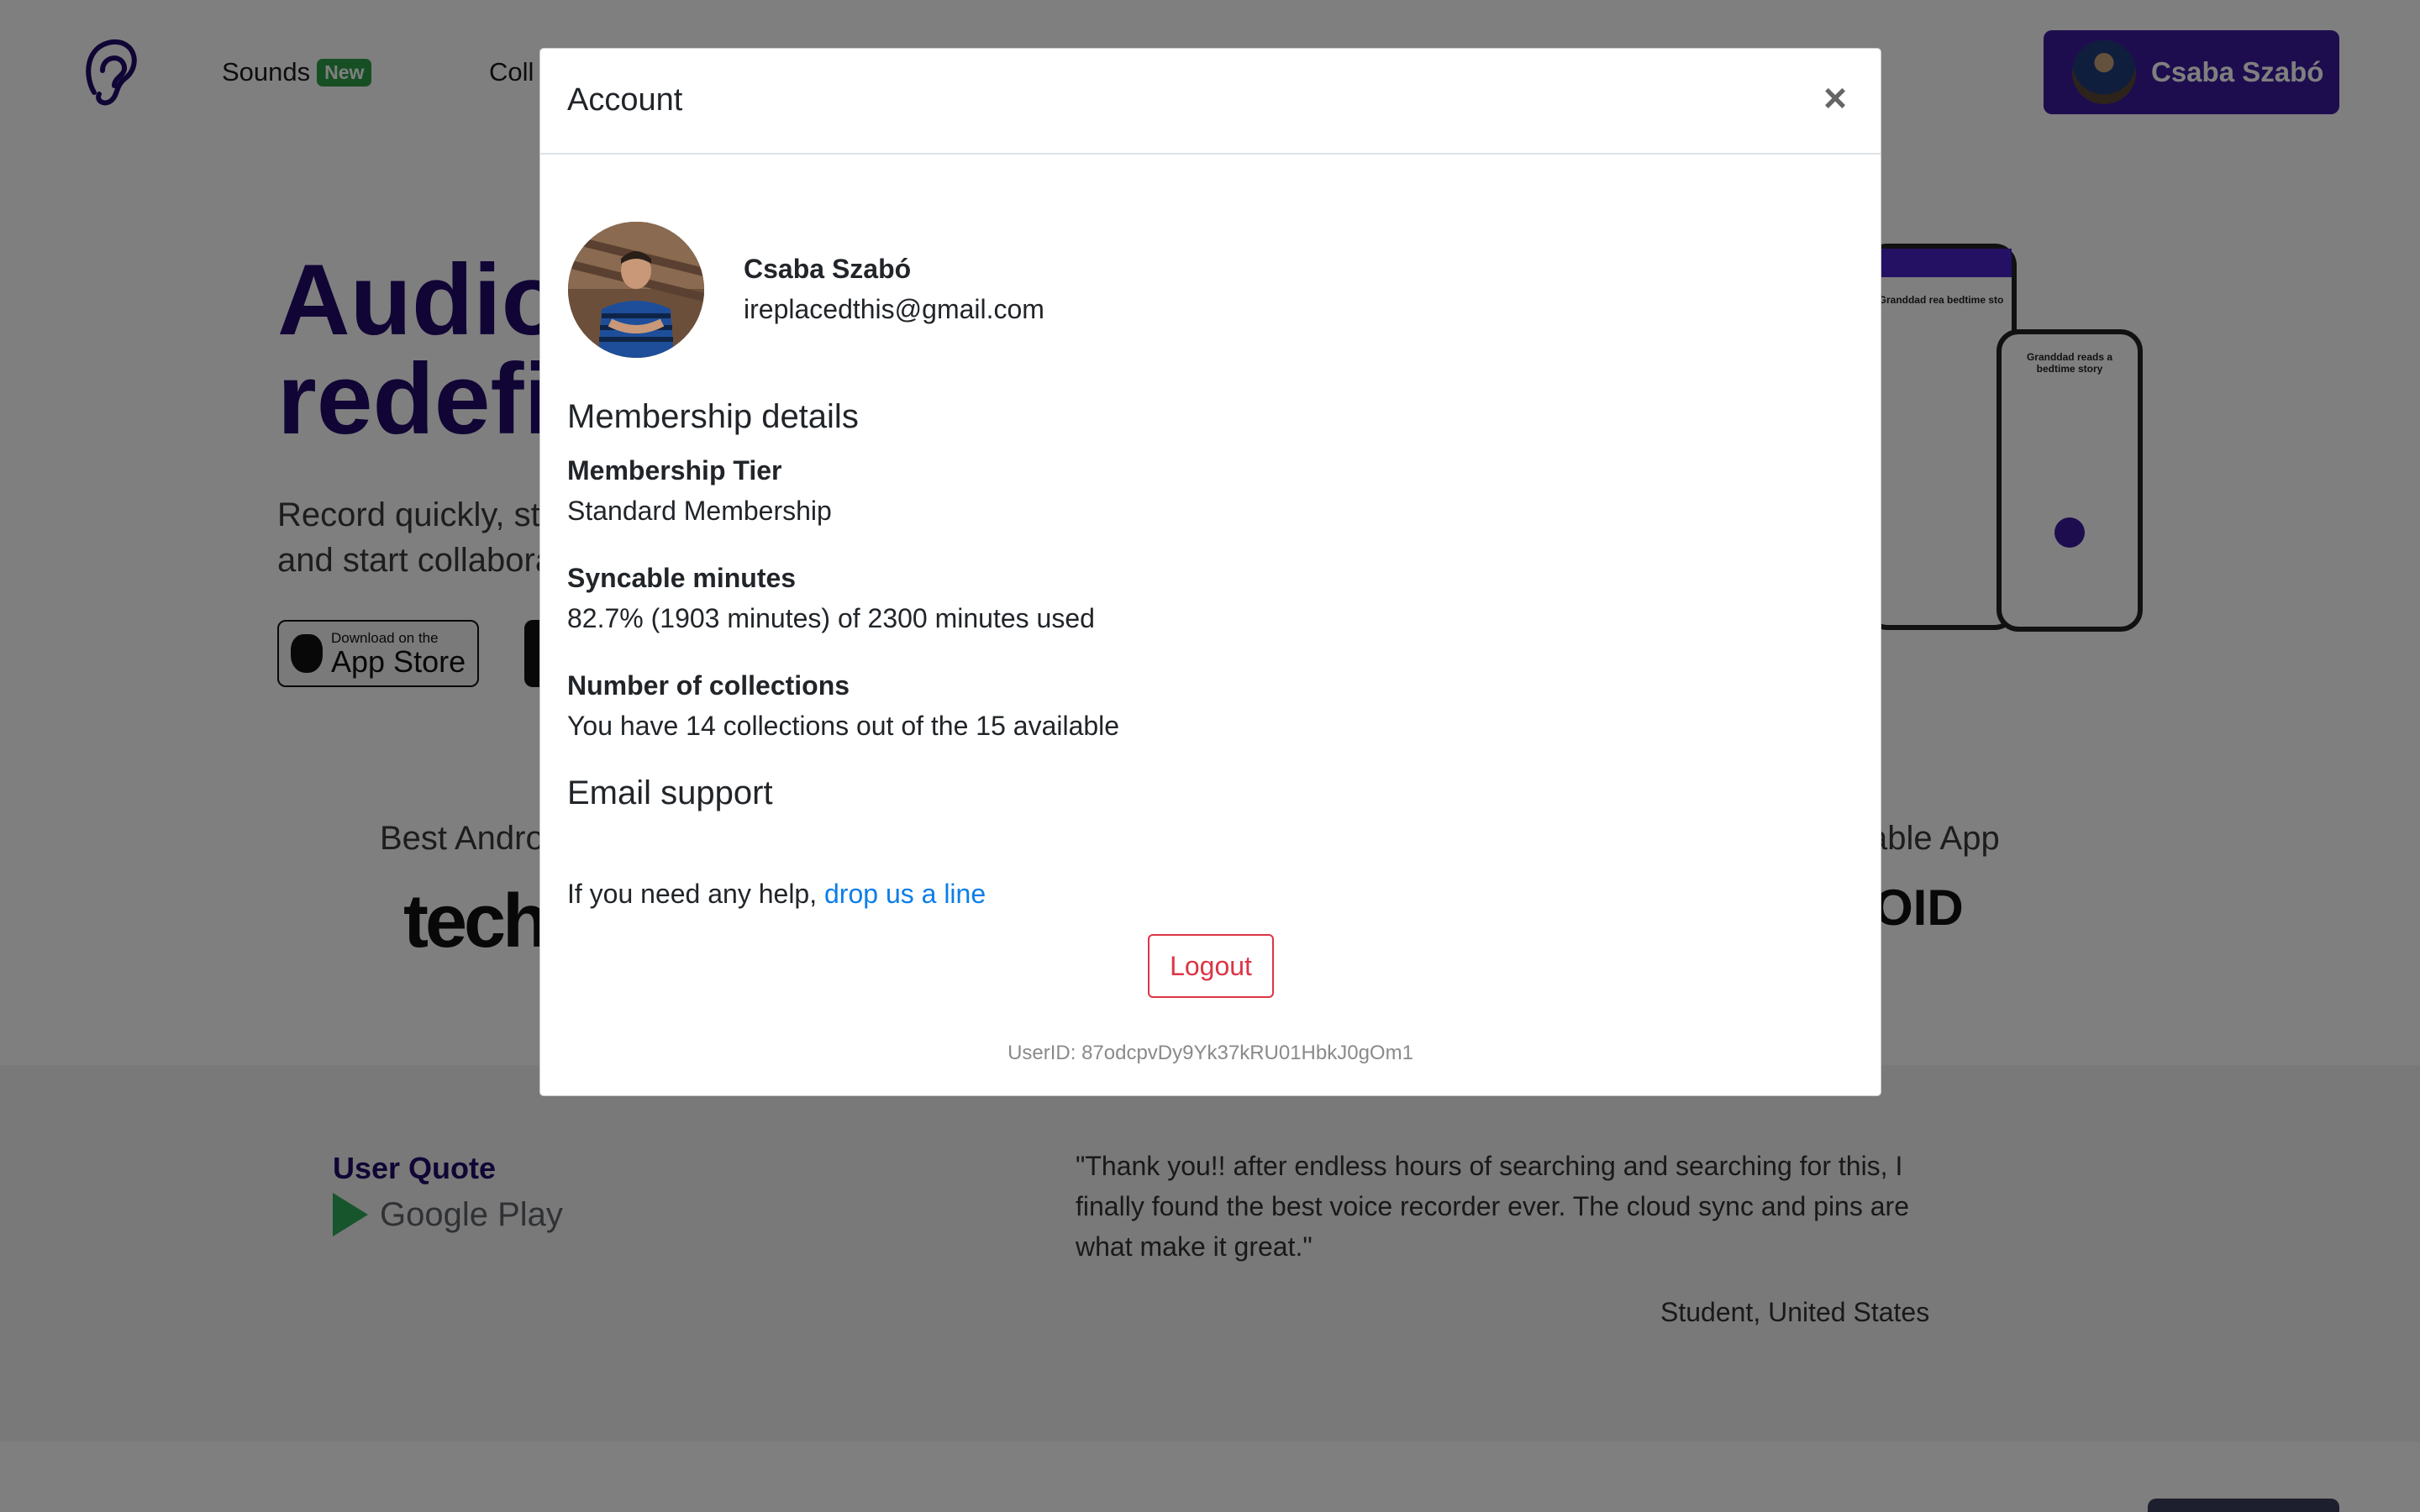  I want to click on close-icon: ×, so click(1835, 99).